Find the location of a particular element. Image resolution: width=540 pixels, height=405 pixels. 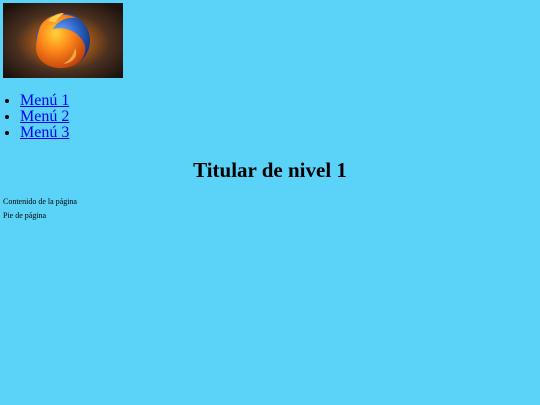

page-content: Contenido de la página is located at coordinates (40, 201).